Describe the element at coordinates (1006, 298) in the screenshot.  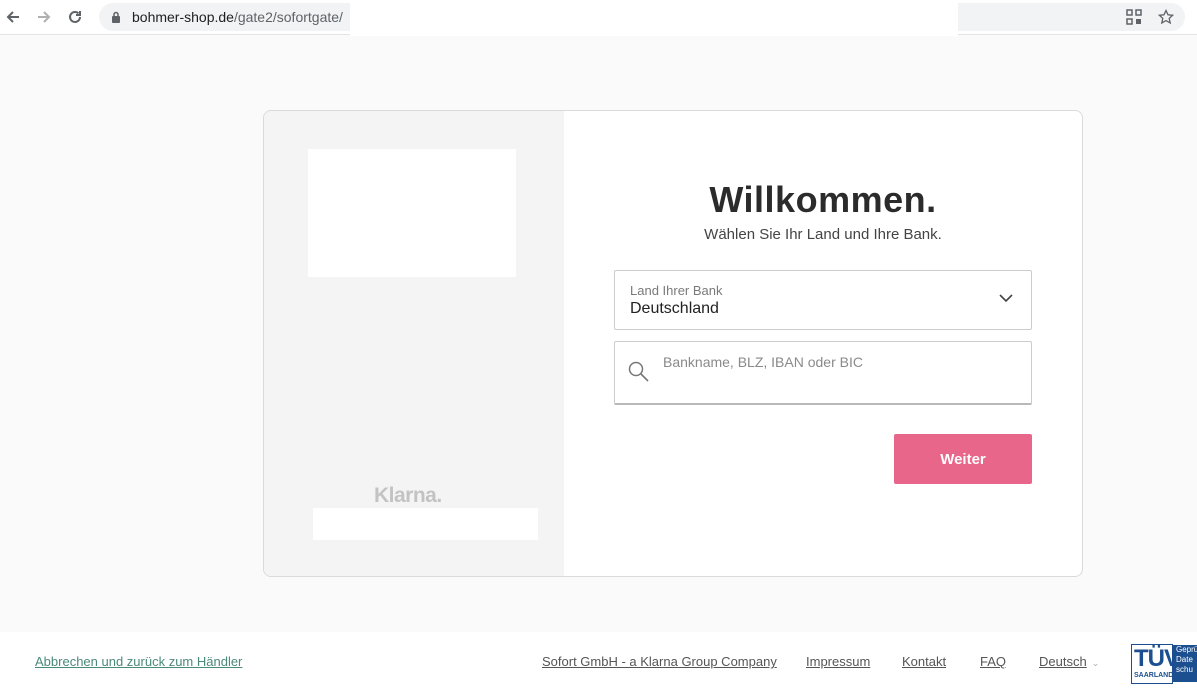
I see `chevron-down-icon` at that location.